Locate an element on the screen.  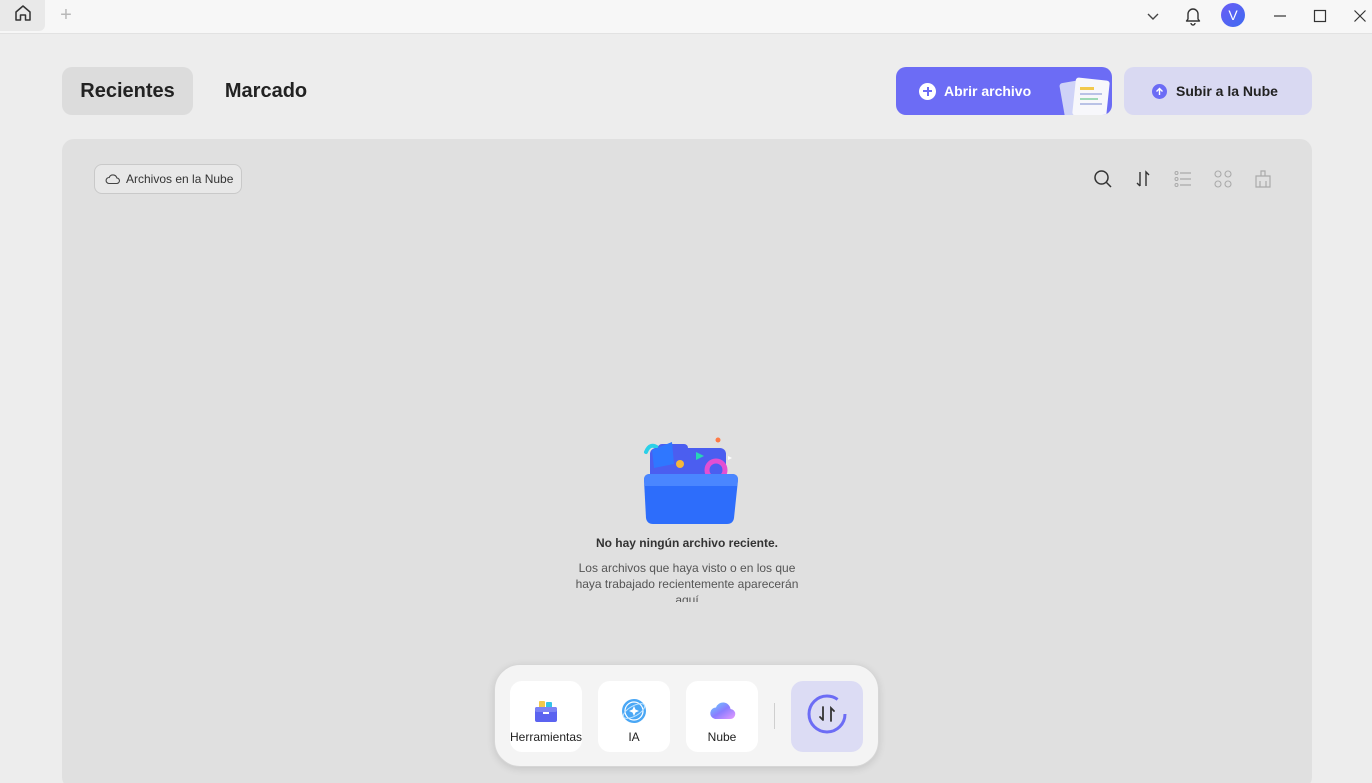
convert-icon is located at coordinates (827, 716).